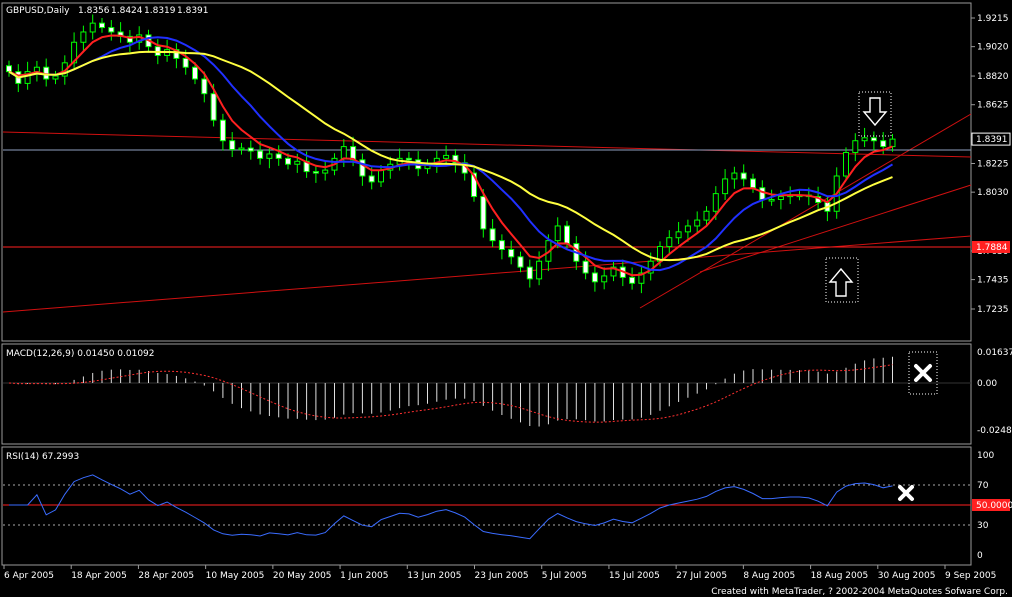  What do you see at coordinates (993, 193) in the screenshot?
I see `price-tick-label: 1.8030` at bounding box center [993, 193].